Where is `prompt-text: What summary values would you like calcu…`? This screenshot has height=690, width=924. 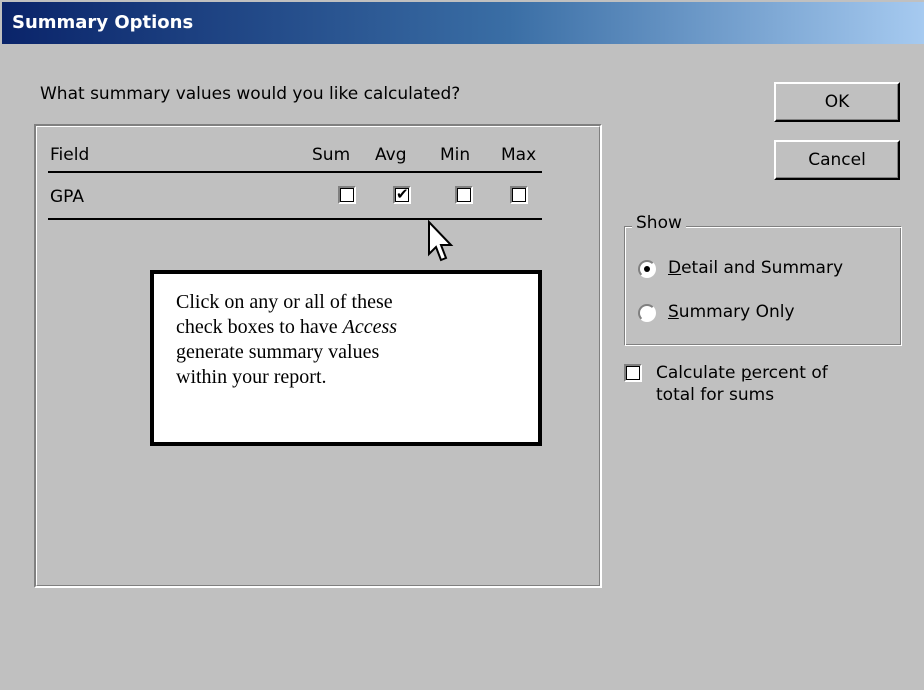 prompt-text: What summary values would you like calcu… is located at coordinates (250, 94).